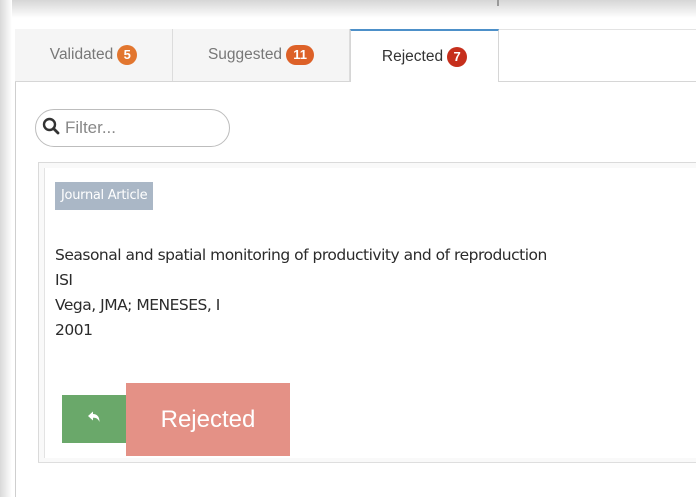  Describe the element at coordinates (81, 54) in the screenshot. I see `tab-validated-label: Validated` at that location.